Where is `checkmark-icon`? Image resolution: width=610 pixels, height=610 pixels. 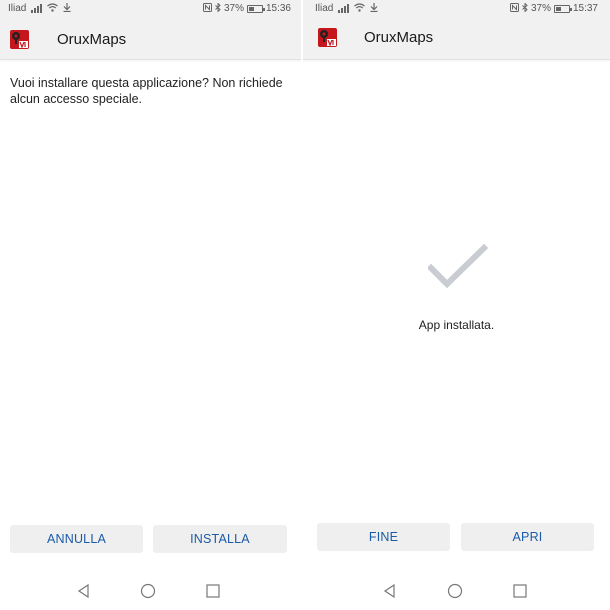 checkmark-icon is located at coordinates (457, 266).